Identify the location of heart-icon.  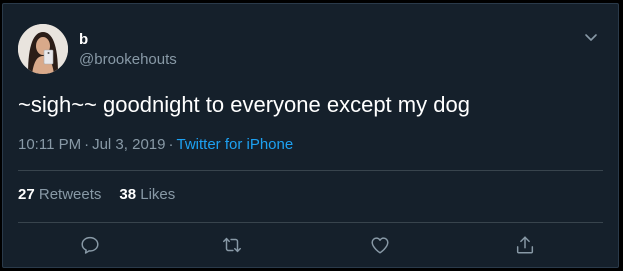
(380, 245).